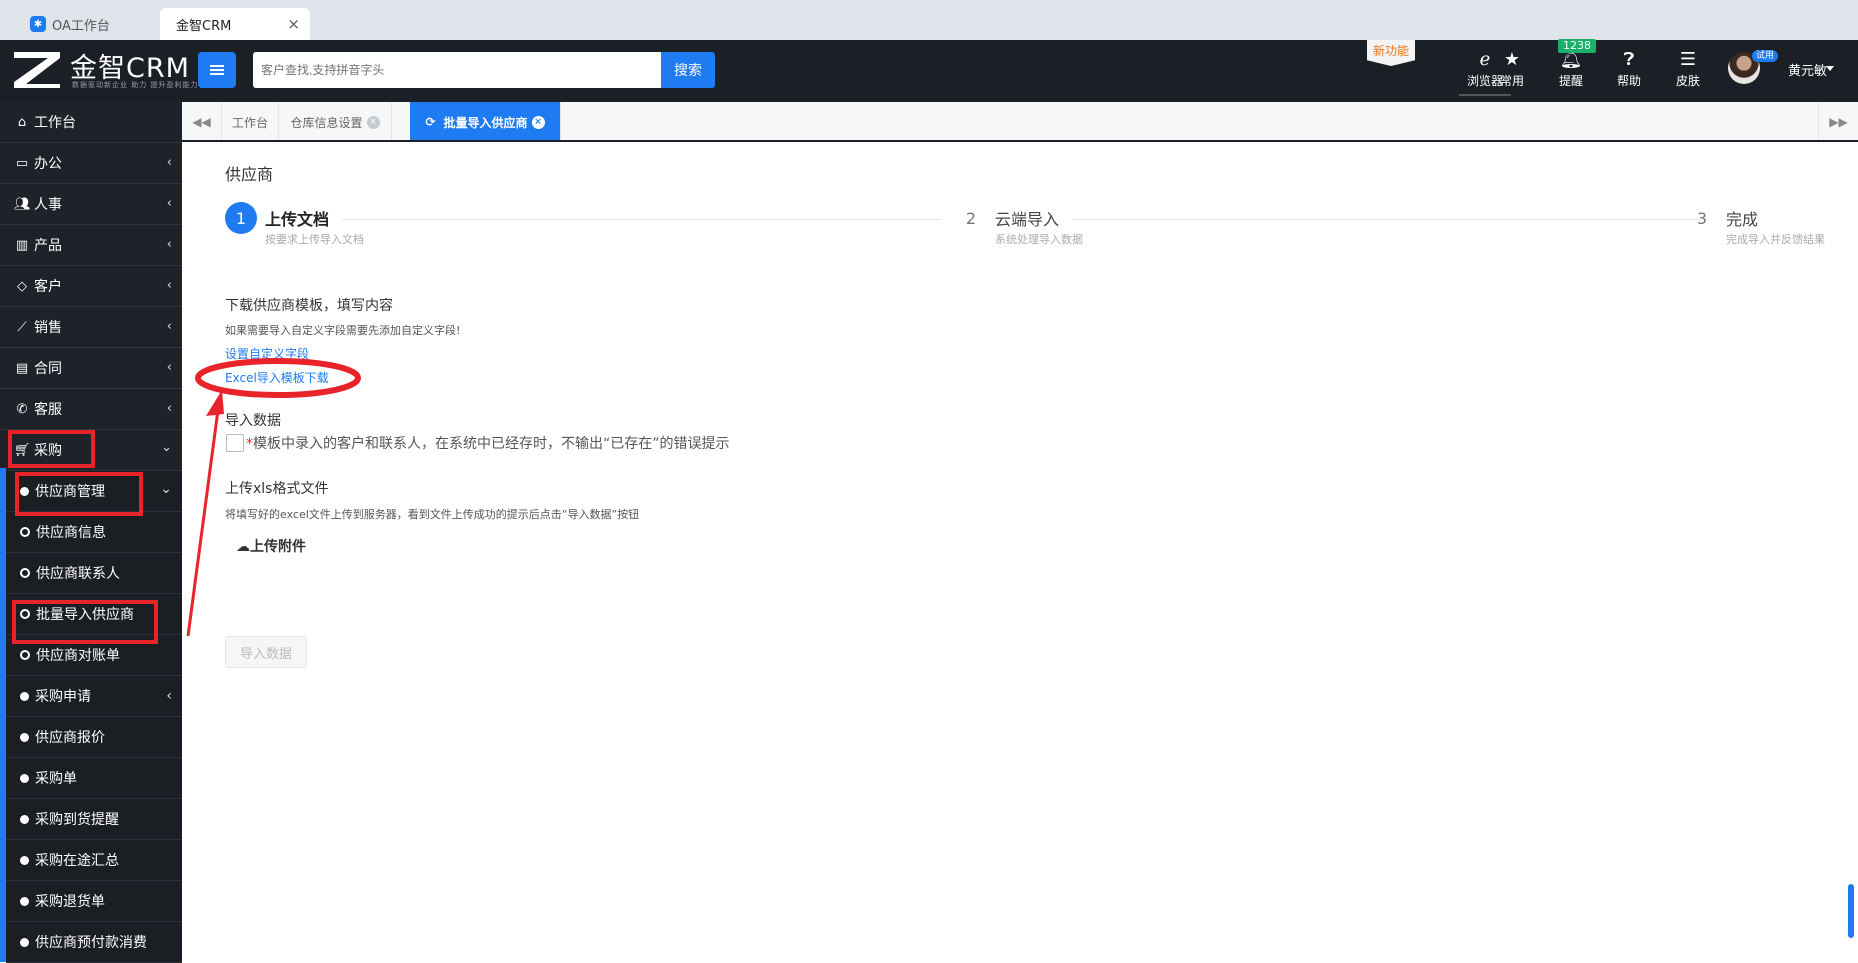 The width and height of the screenshot is (1858, 963). Describe the element at coordinates (1830, 68) in the screenshot. I see `caret-down-icon` at that location.